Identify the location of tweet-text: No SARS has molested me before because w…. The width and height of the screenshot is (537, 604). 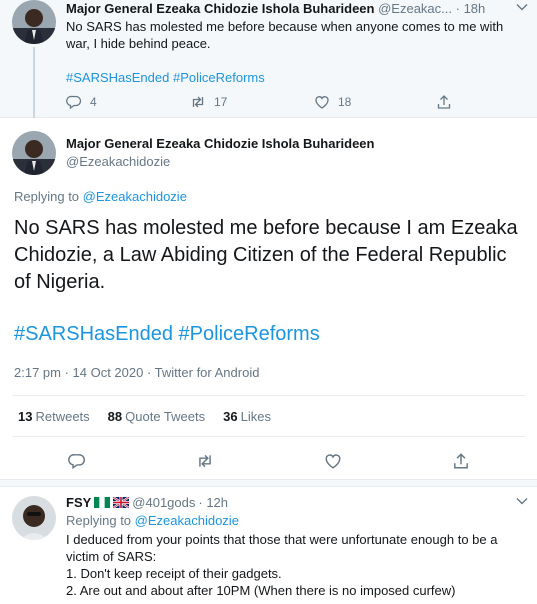
(285, 35).